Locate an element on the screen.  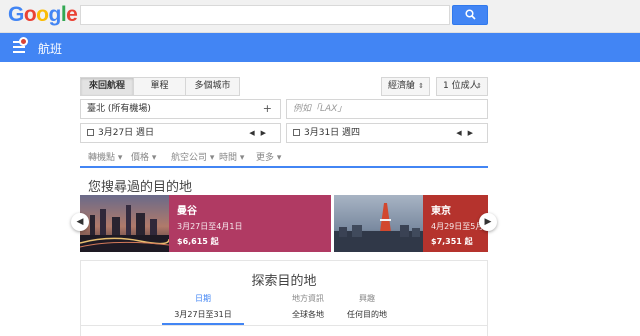
origin-value: 臺北 (所有機場) is located at coordinates (119, 109).